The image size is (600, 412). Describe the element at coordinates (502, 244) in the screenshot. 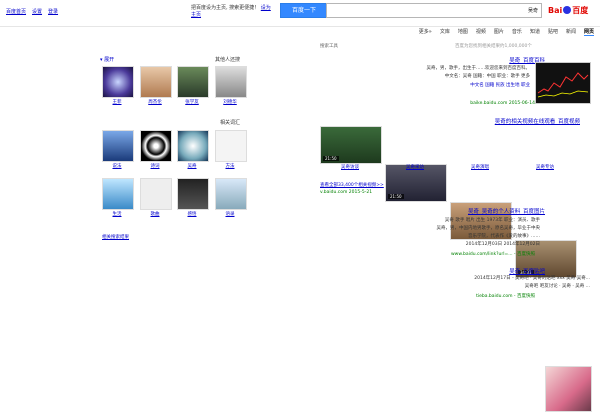

I see `result-snippet: 2014年12月03日 2014年12月02日` at that location.